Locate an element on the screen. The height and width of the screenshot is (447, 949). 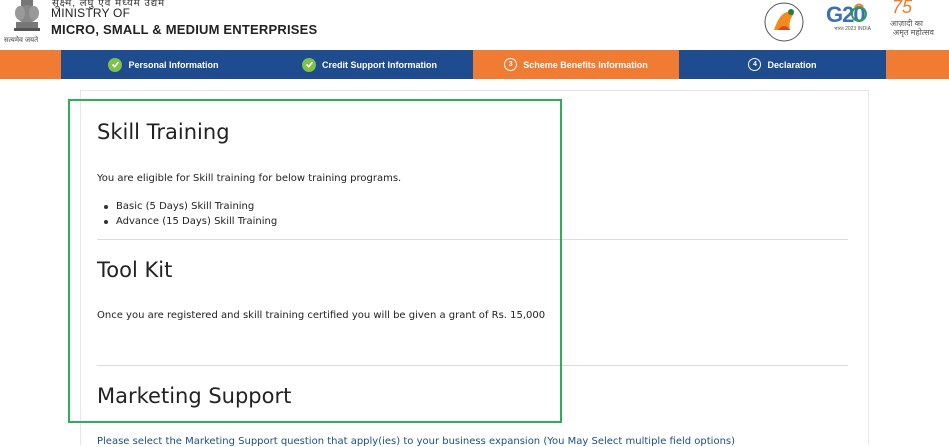
step-personal-information: Personal Information is located at coordinates (163, 64).